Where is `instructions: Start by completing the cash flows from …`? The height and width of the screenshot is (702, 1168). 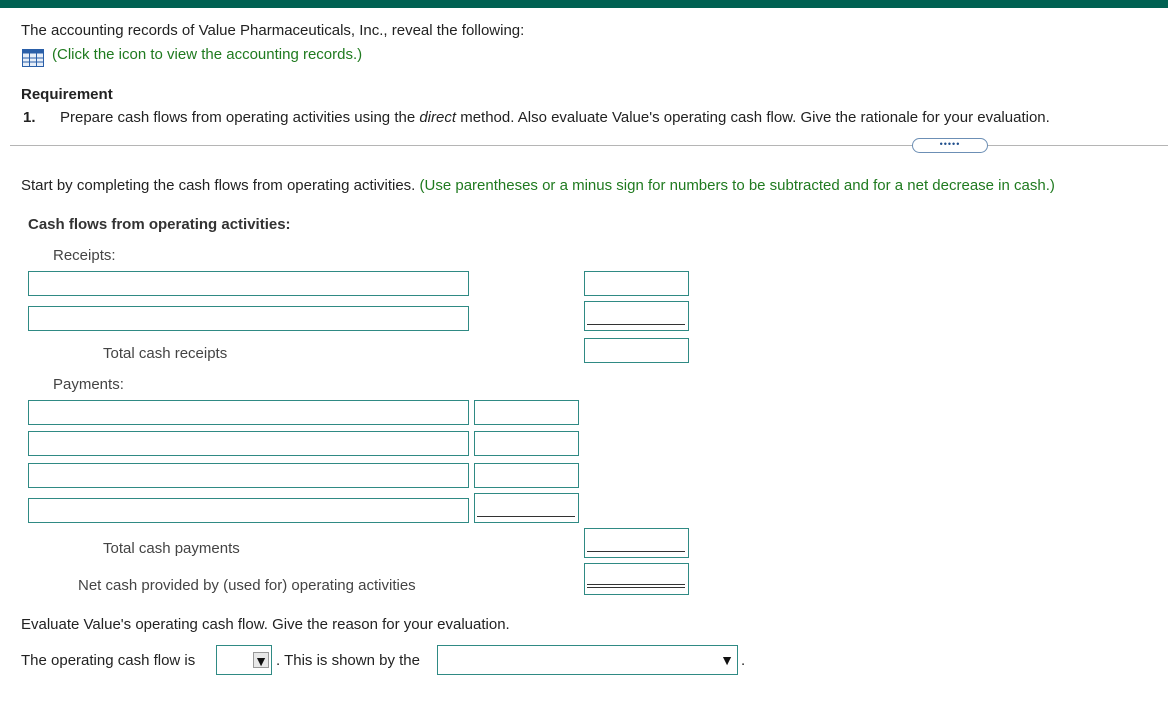 instructions: Start by completing the cash flows from … is located at coordinates (538, 185).